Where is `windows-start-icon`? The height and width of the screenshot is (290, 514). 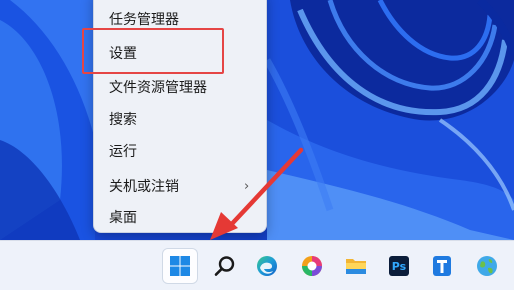
windows-start-icon is located at coordinates (180, 266).